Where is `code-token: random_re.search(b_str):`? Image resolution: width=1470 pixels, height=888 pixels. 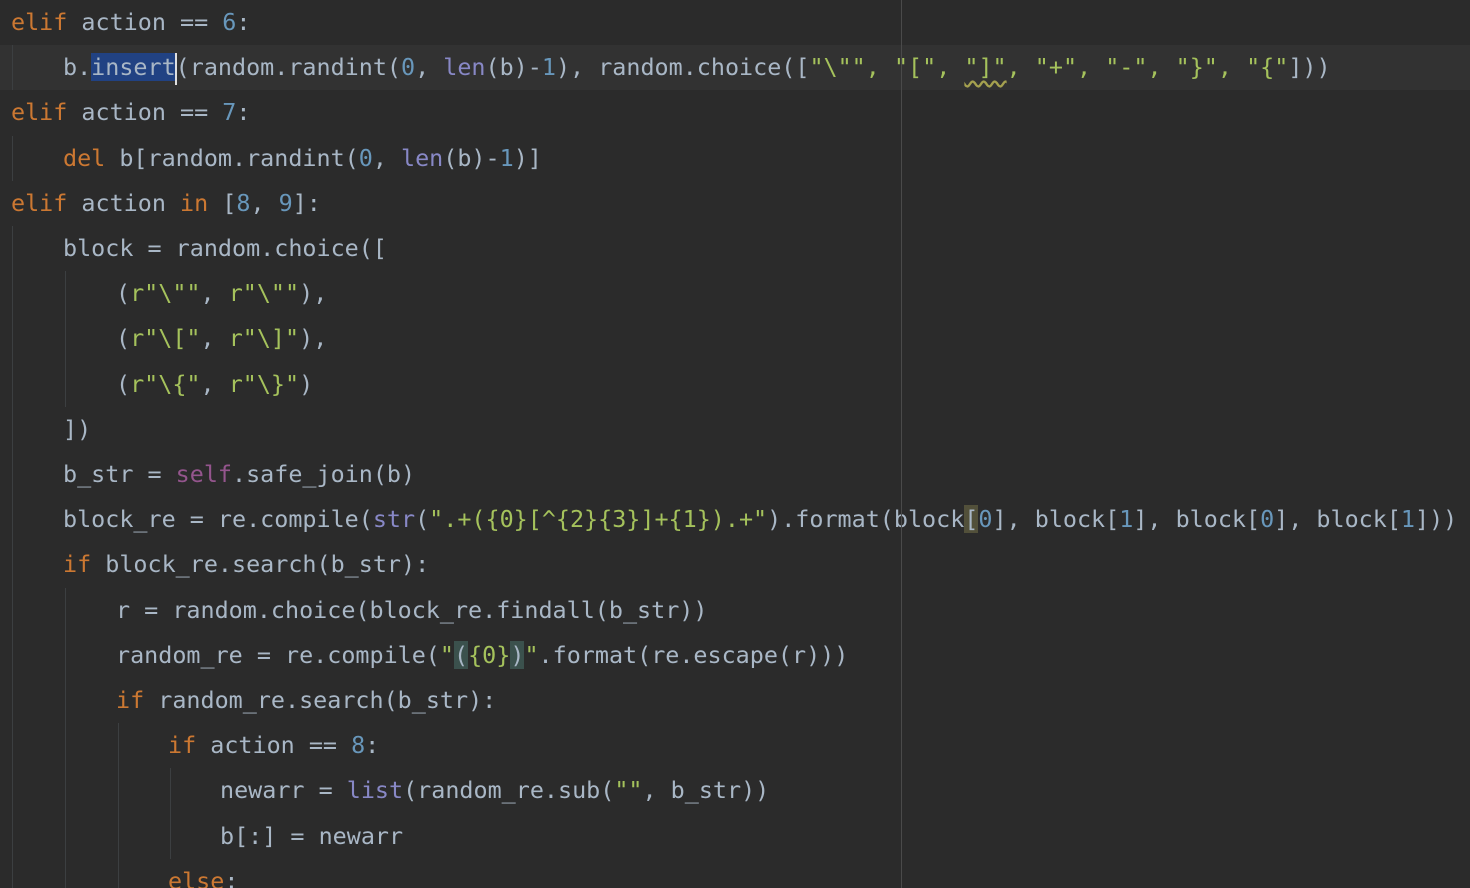 code-token: random_re.search(b_str): is located at coordinates (320, 700).